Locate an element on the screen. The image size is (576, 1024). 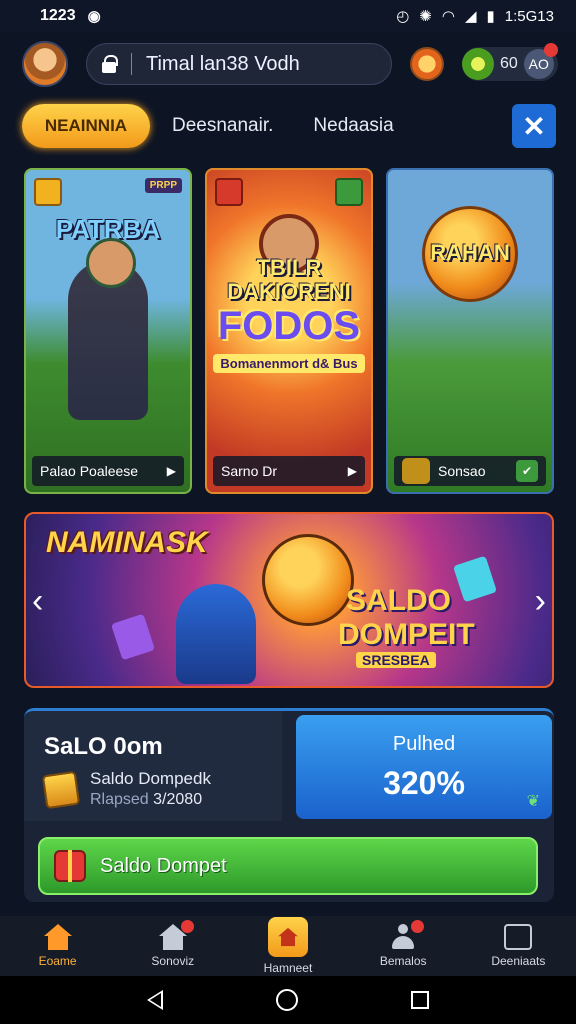
balance-pill: 60 AO is located at coordinates (510, 62).